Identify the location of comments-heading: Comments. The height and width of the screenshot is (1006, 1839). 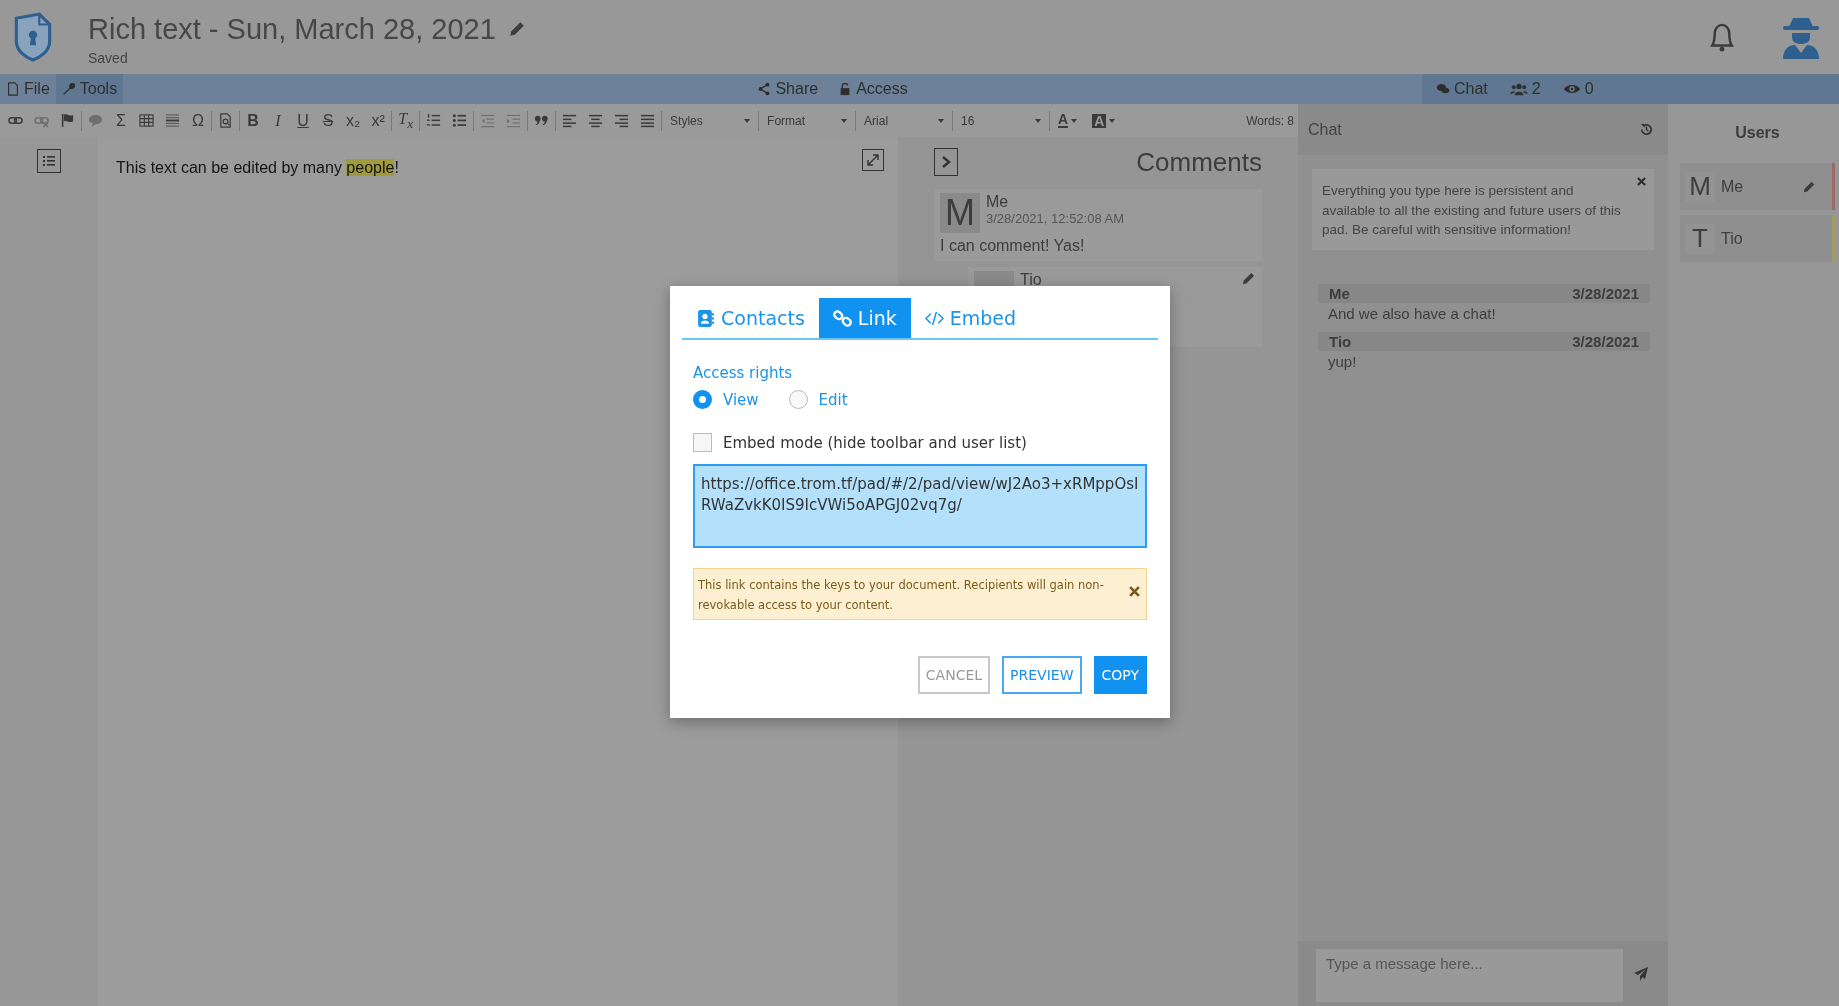
(1199, 162).